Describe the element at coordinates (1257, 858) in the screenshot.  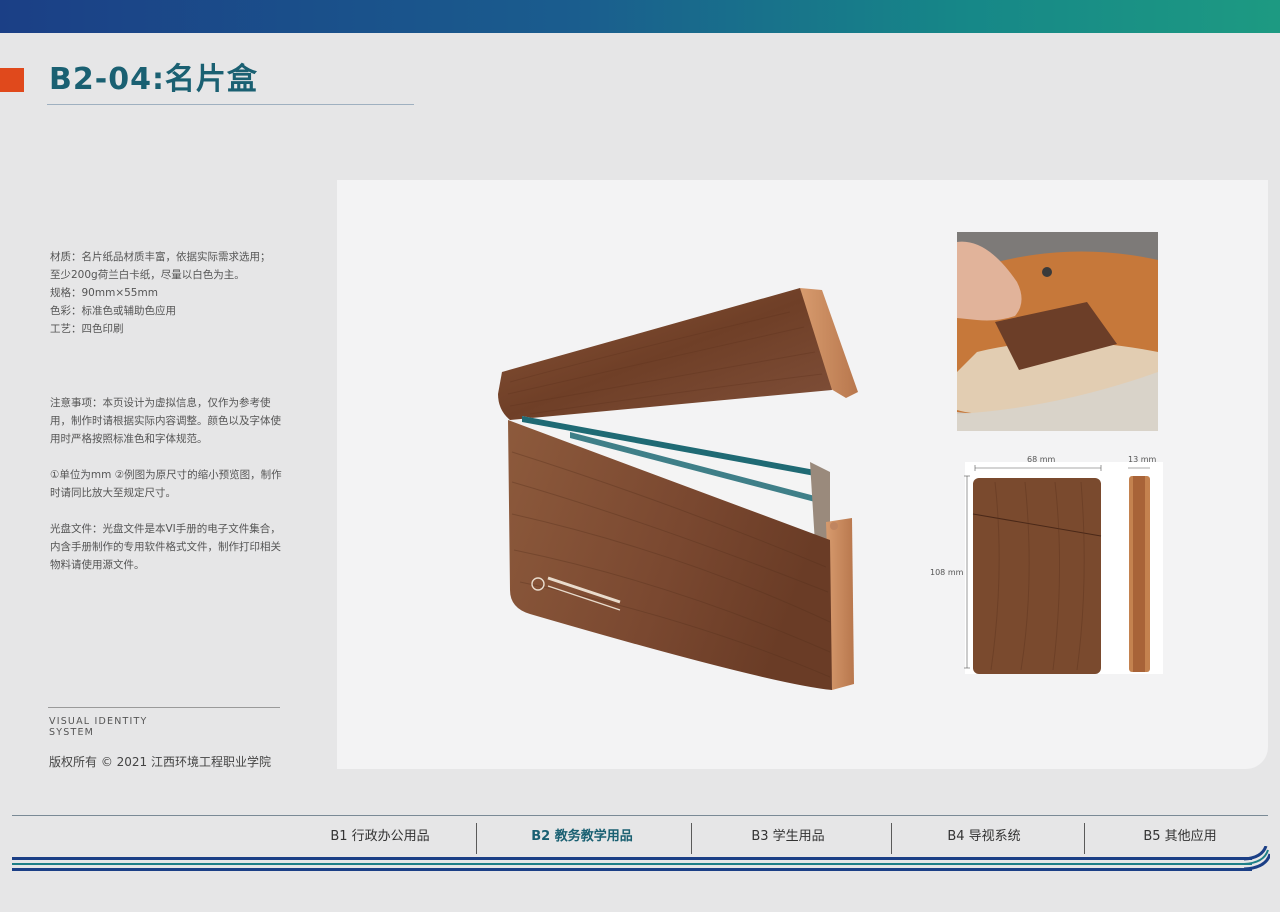
I see `stripe-curl-ornament` at that location.